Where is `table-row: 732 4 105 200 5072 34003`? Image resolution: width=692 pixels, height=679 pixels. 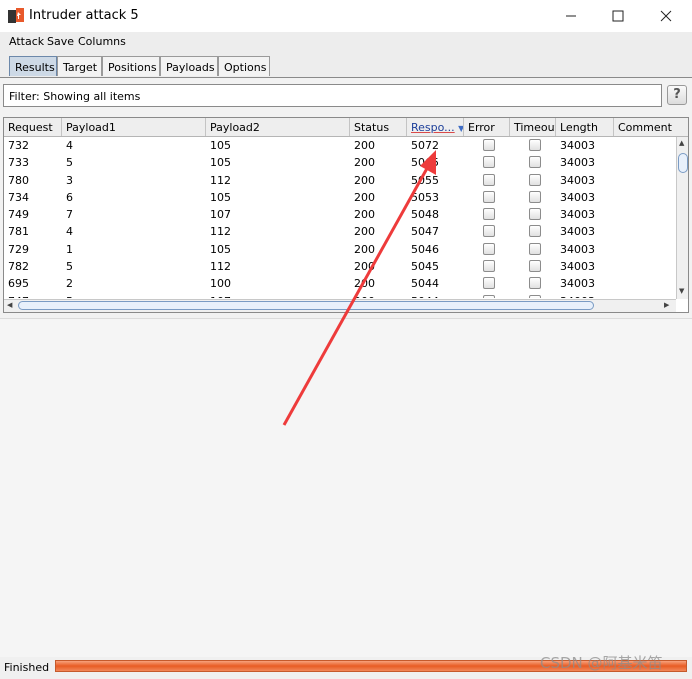
table-row: 732 4 105 200 5072 34003 is located at coordinates (340, 145).